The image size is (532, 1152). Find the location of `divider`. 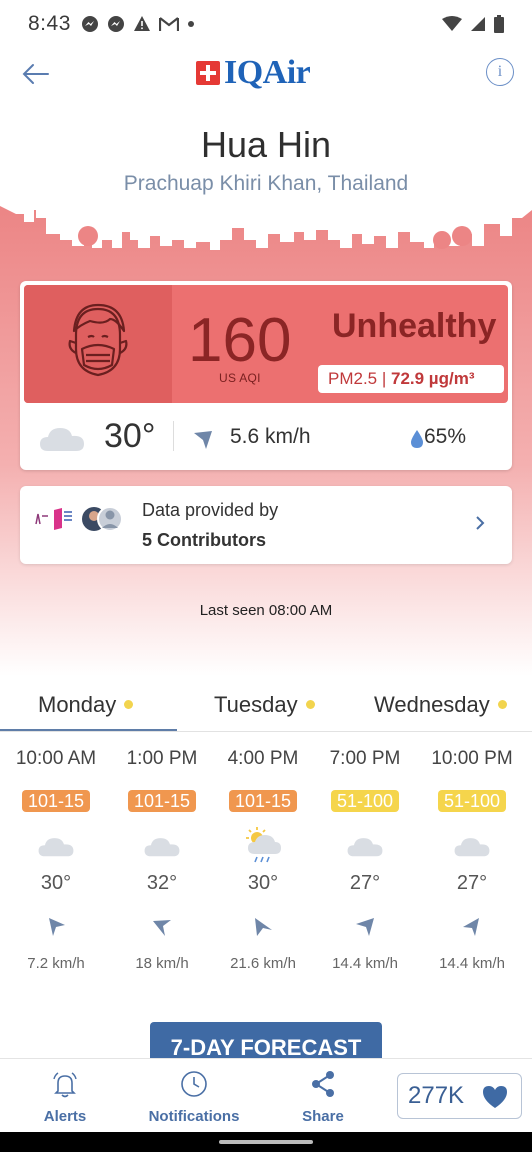

divider is located at coordinates (173, 436).